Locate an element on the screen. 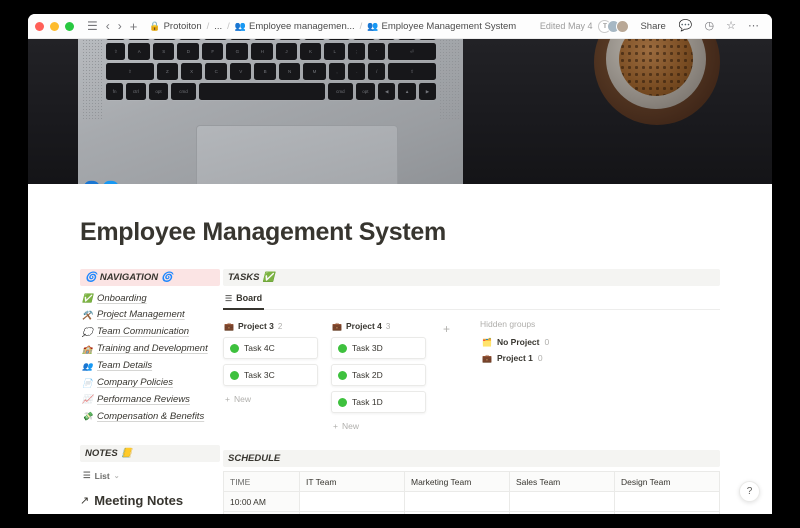 The width and height of the screenshot is (800, 528). sidebar-item-compensation-and-benefits: 💸 Compensation & Benefits is located at coordinates (150, 416).